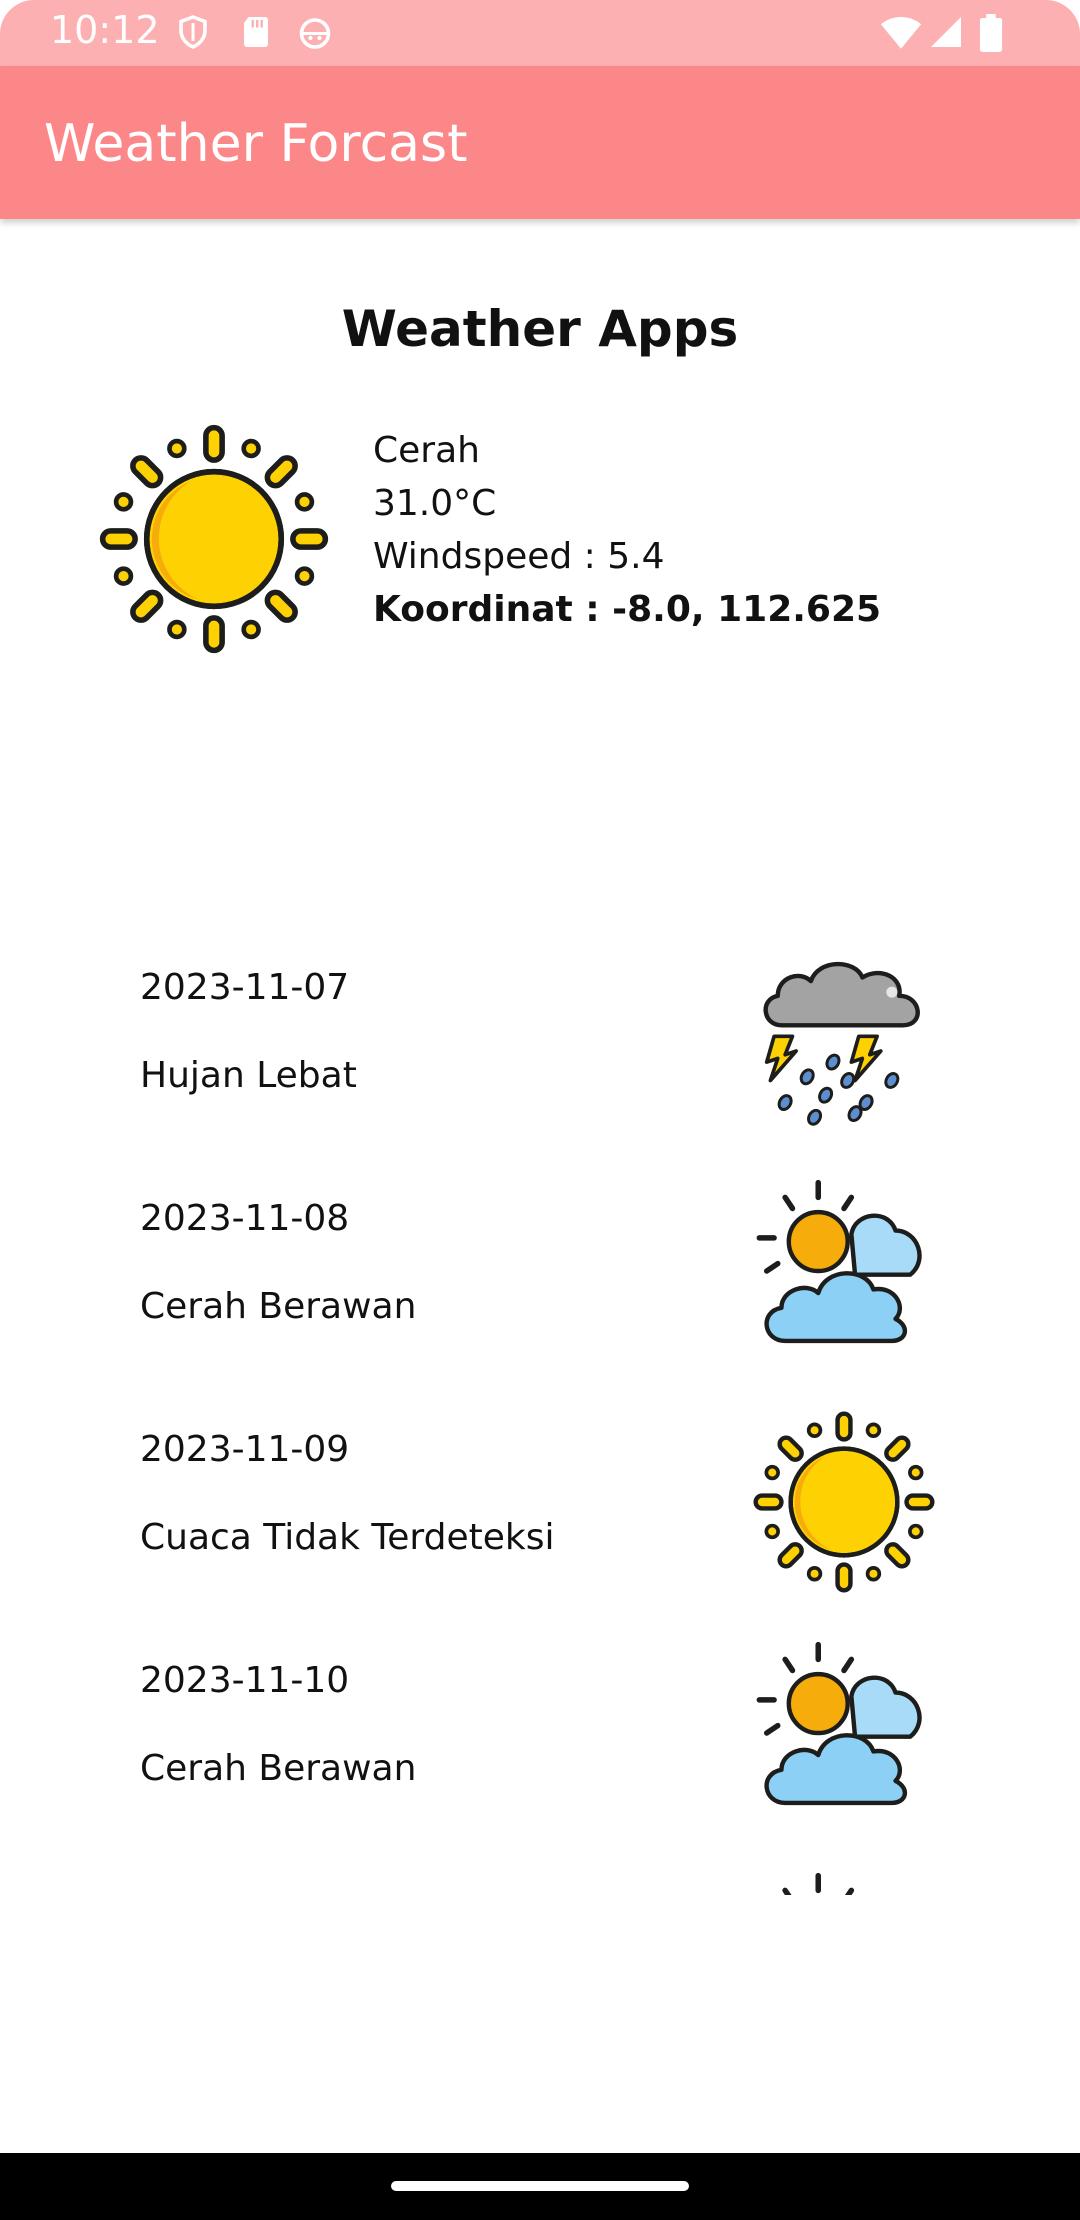 This screenshot has height=2220, width=1080. What do you see at coordinates (901, 33) in the screenshot?
I see `wifi-icon` at bounding box center [901, 33].